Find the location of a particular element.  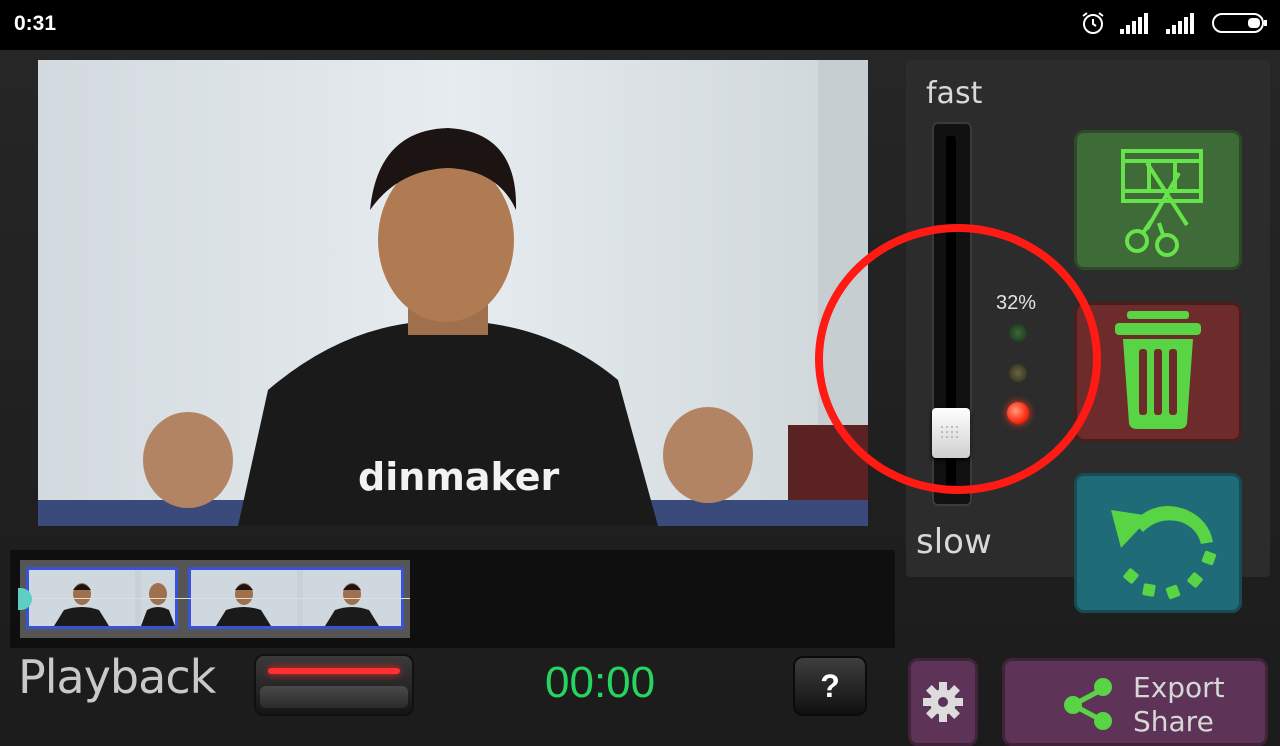

slow-label: slow is located at coordinates (954, 542).